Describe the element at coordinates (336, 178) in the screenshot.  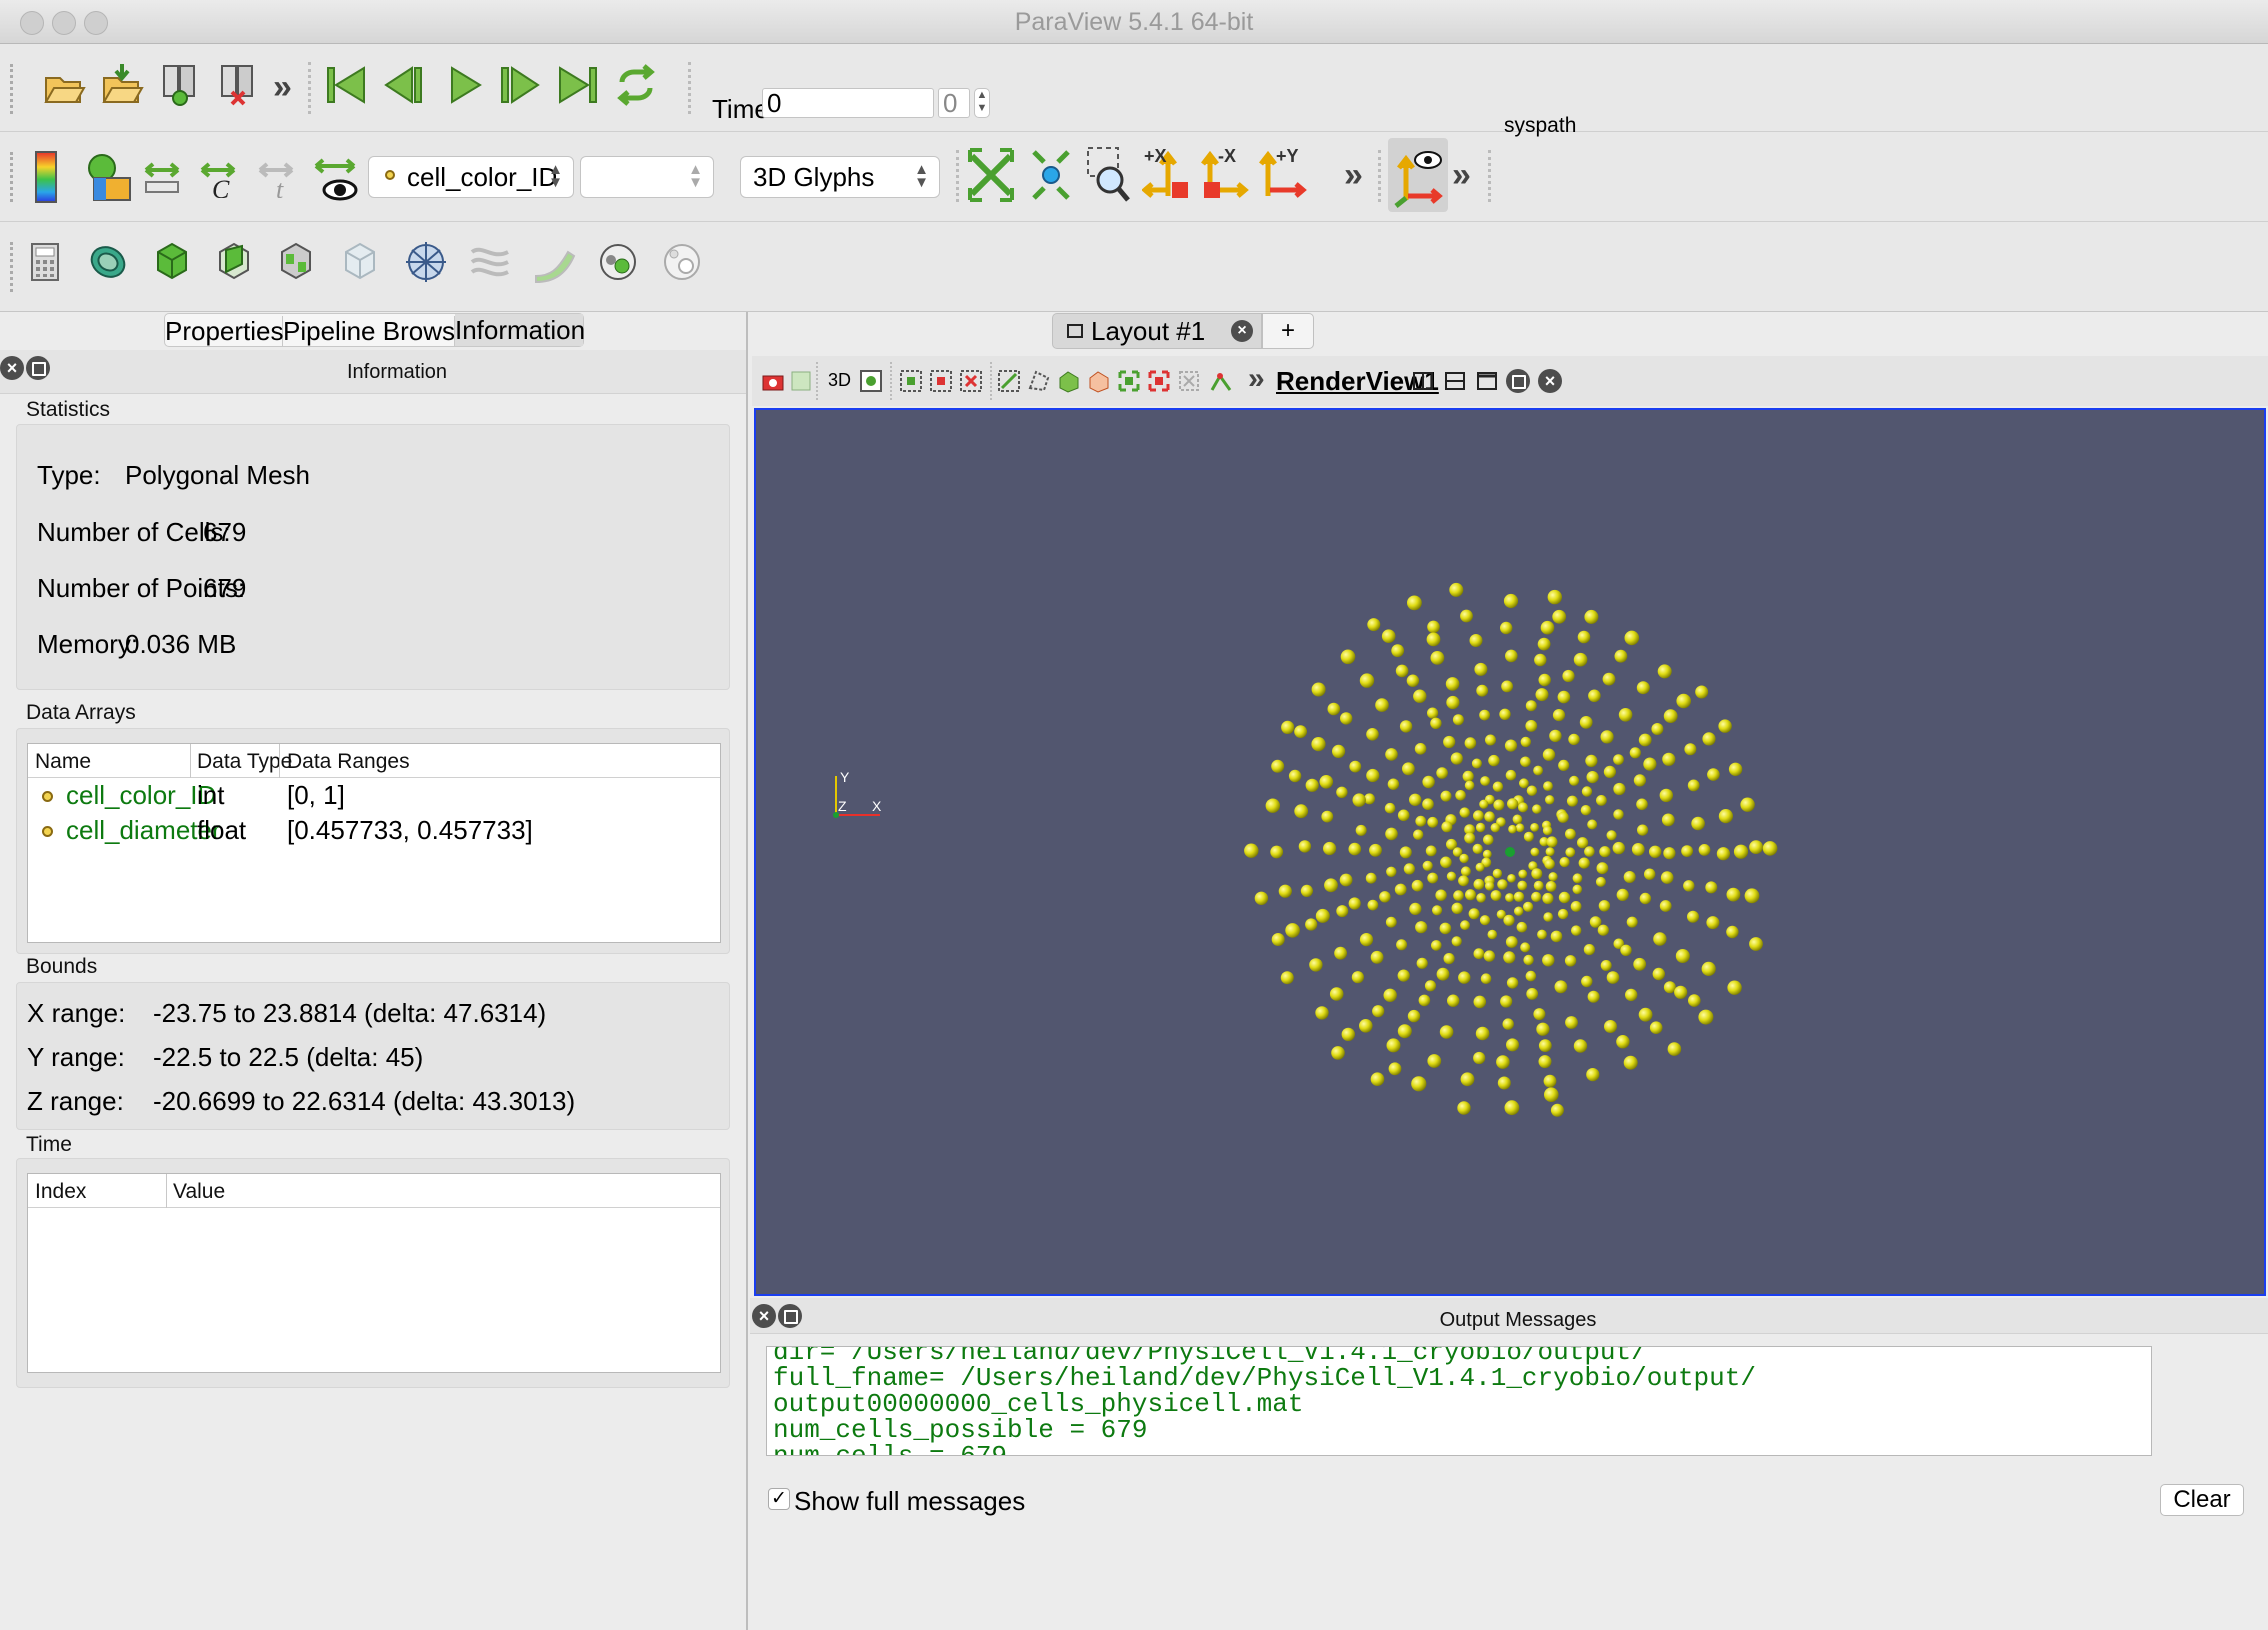
I see `rescale-visible-range-icon` at that location.